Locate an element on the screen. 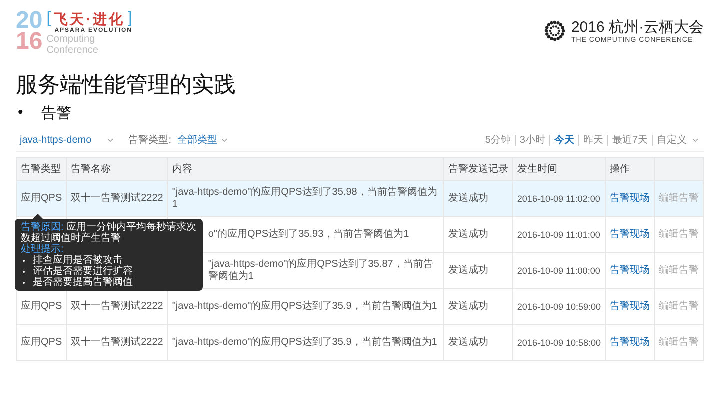  tooltip-text: 告警原因: 应用一分钟内平均每秒请求次数超过阈值时产生告警 is located at coordinates (109, 233).